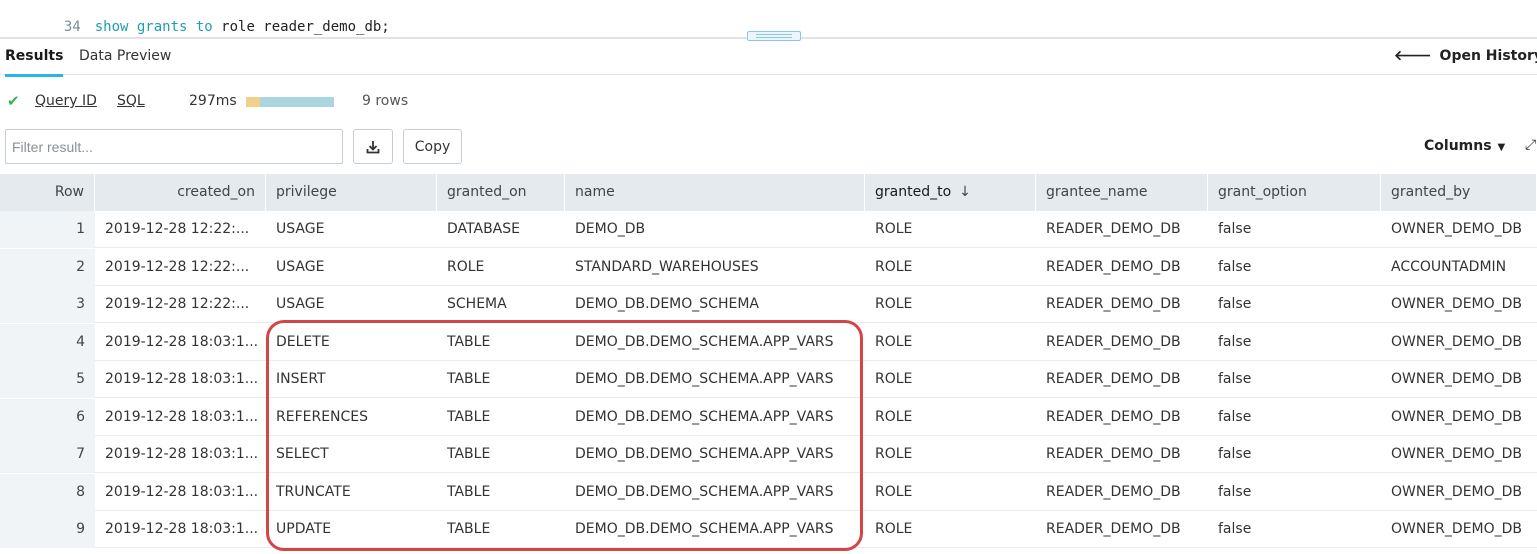 This screenshot has width=1537, height=554. What do you see at coordinates (715, 267) in the screenshot?
I see `cell-name: STANDARD_WAREHOUSES` at bounding box center [715, 267].